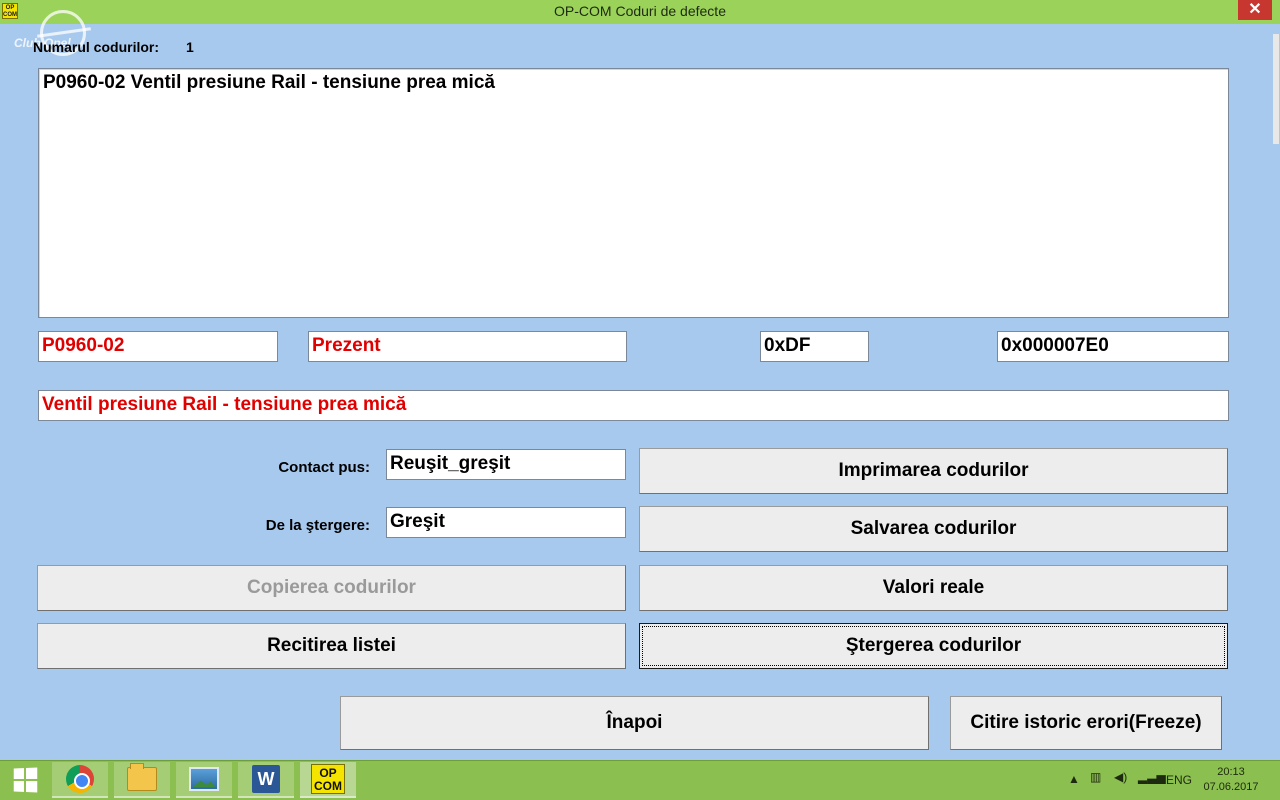  I want to click on real-values-button: Valori reale, so click(933, 588).